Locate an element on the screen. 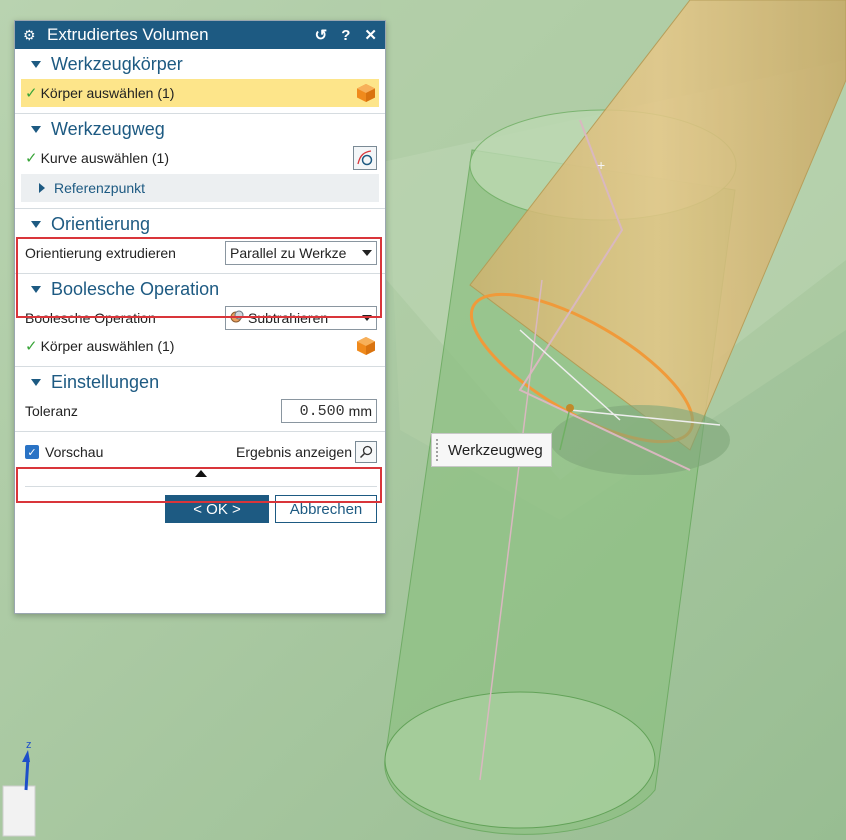 The width and height of the screenshot is (846, 840). section-title: Boolesche Operation is located at coordinates (135, 288).